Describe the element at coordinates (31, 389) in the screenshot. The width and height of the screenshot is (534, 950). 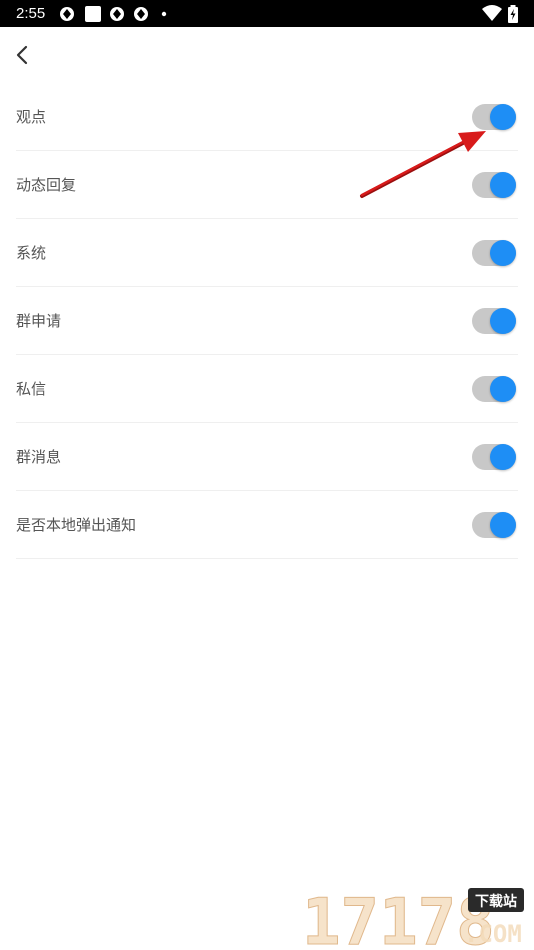
I see `setting-label: 私信` at that location.